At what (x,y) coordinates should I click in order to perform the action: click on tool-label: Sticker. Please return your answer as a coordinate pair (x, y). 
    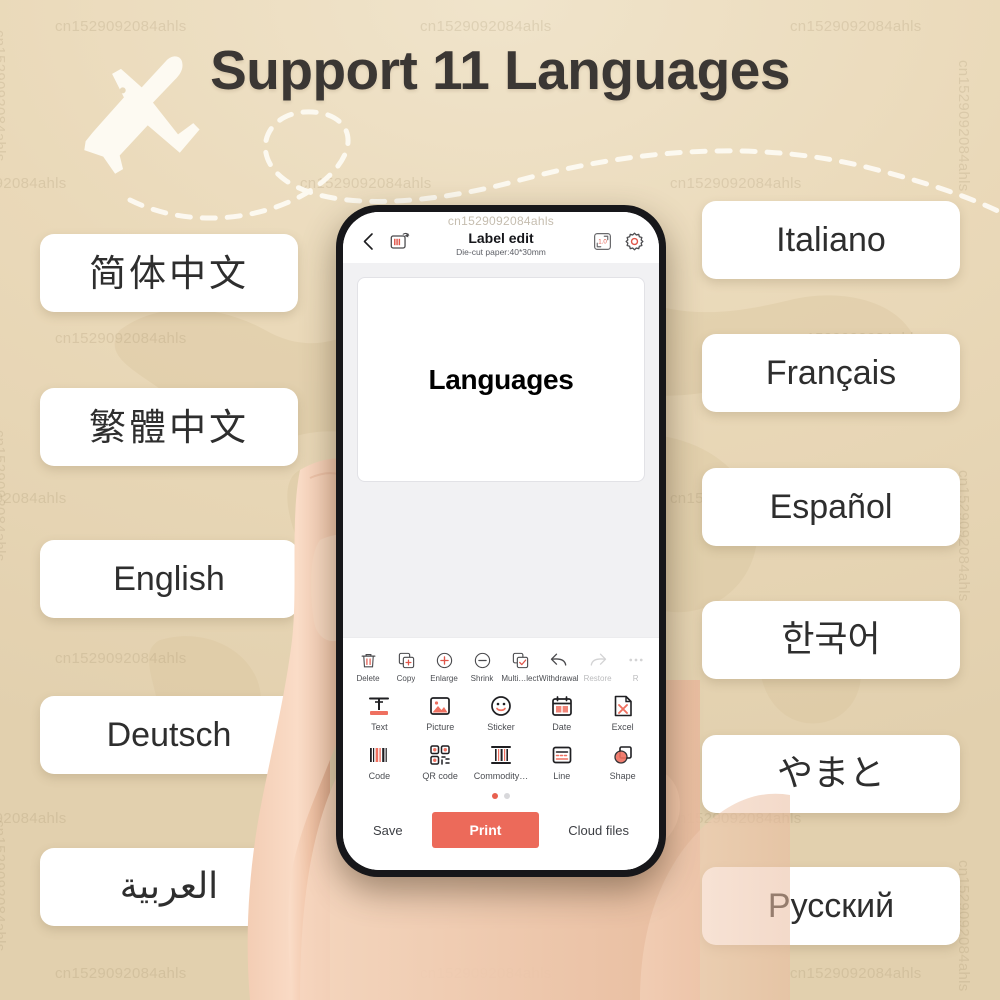
    Looking at the image, I should click on (501, 727).